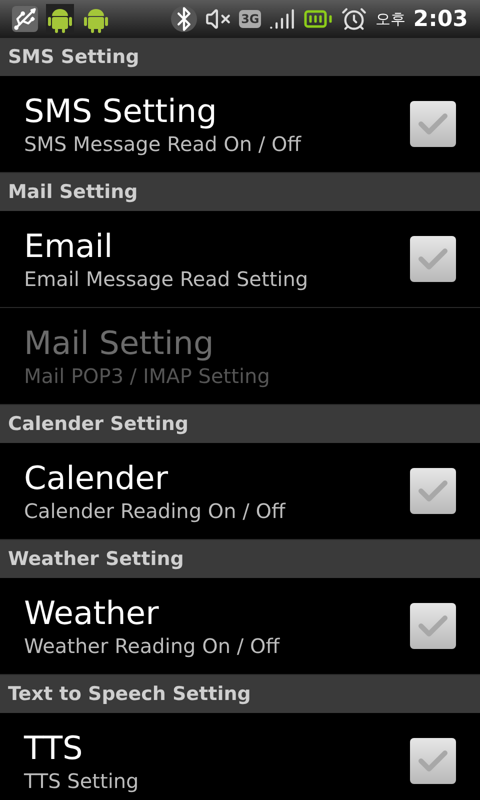  Describe the element at coordinates (121, 111) in the screenshot. I see `setting-title: SMS Setting` at that location.